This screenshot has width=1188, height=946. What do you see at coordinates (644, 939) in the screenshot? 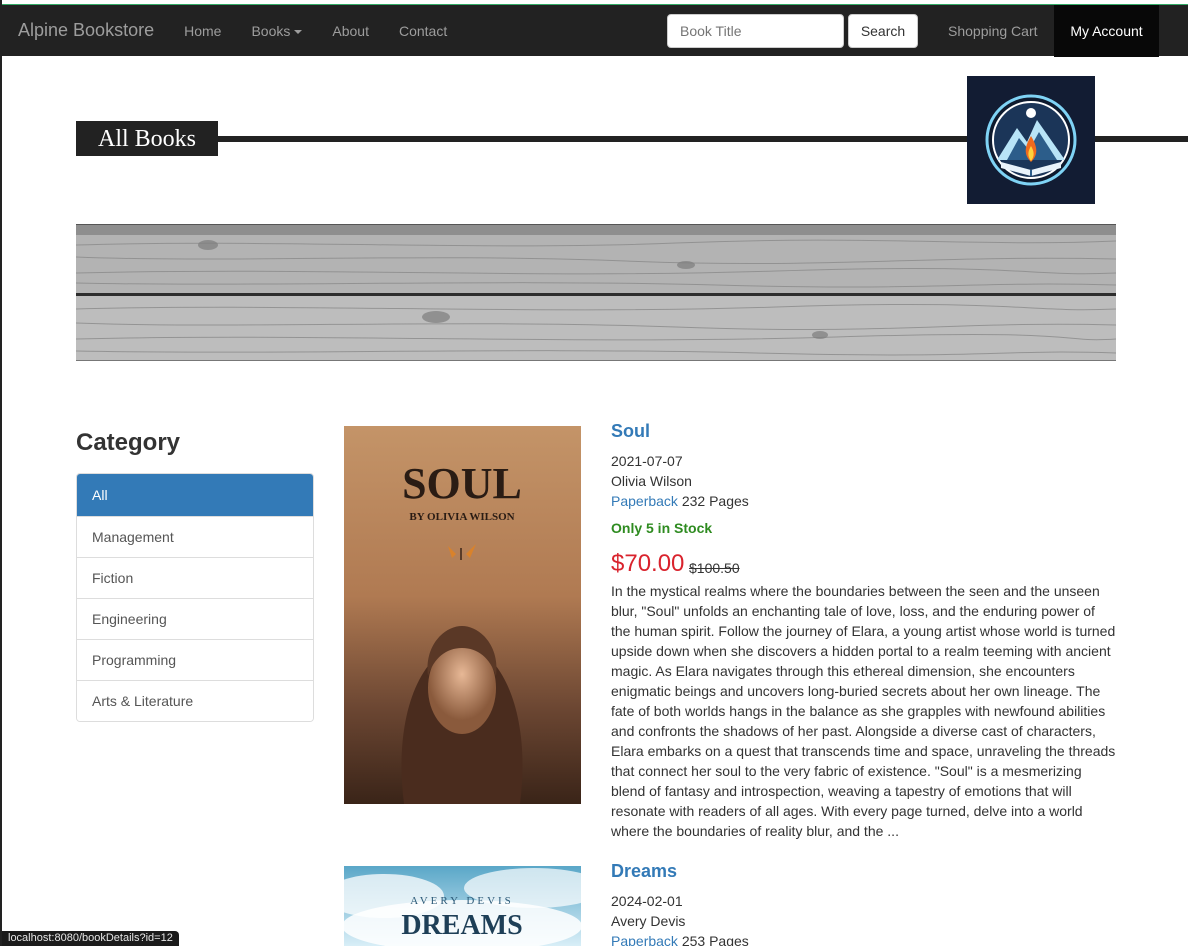
I see `book-format-link-2: Paperback` at bounding box center [644, 939].